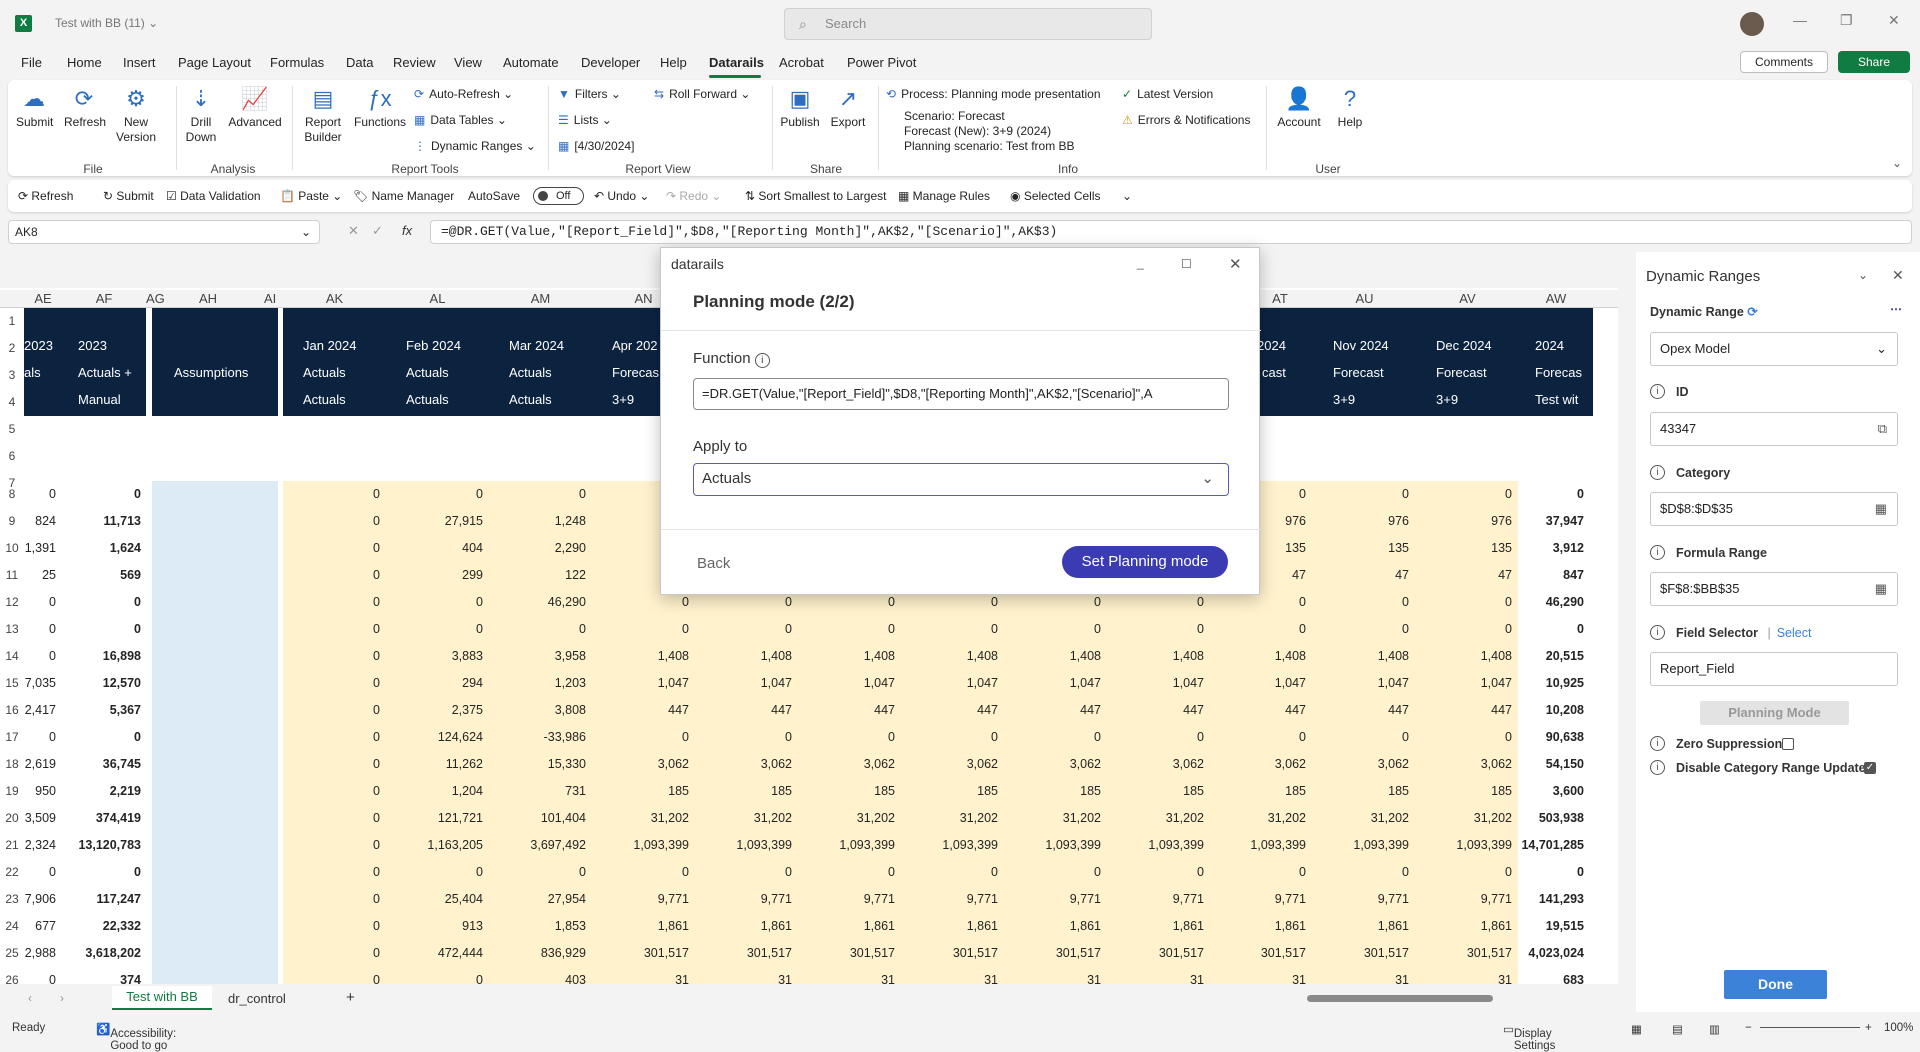 This screenshot has width=1920, height=1052. I want to click on apply-to-select: Actuals ⌄, so click(961, 479).